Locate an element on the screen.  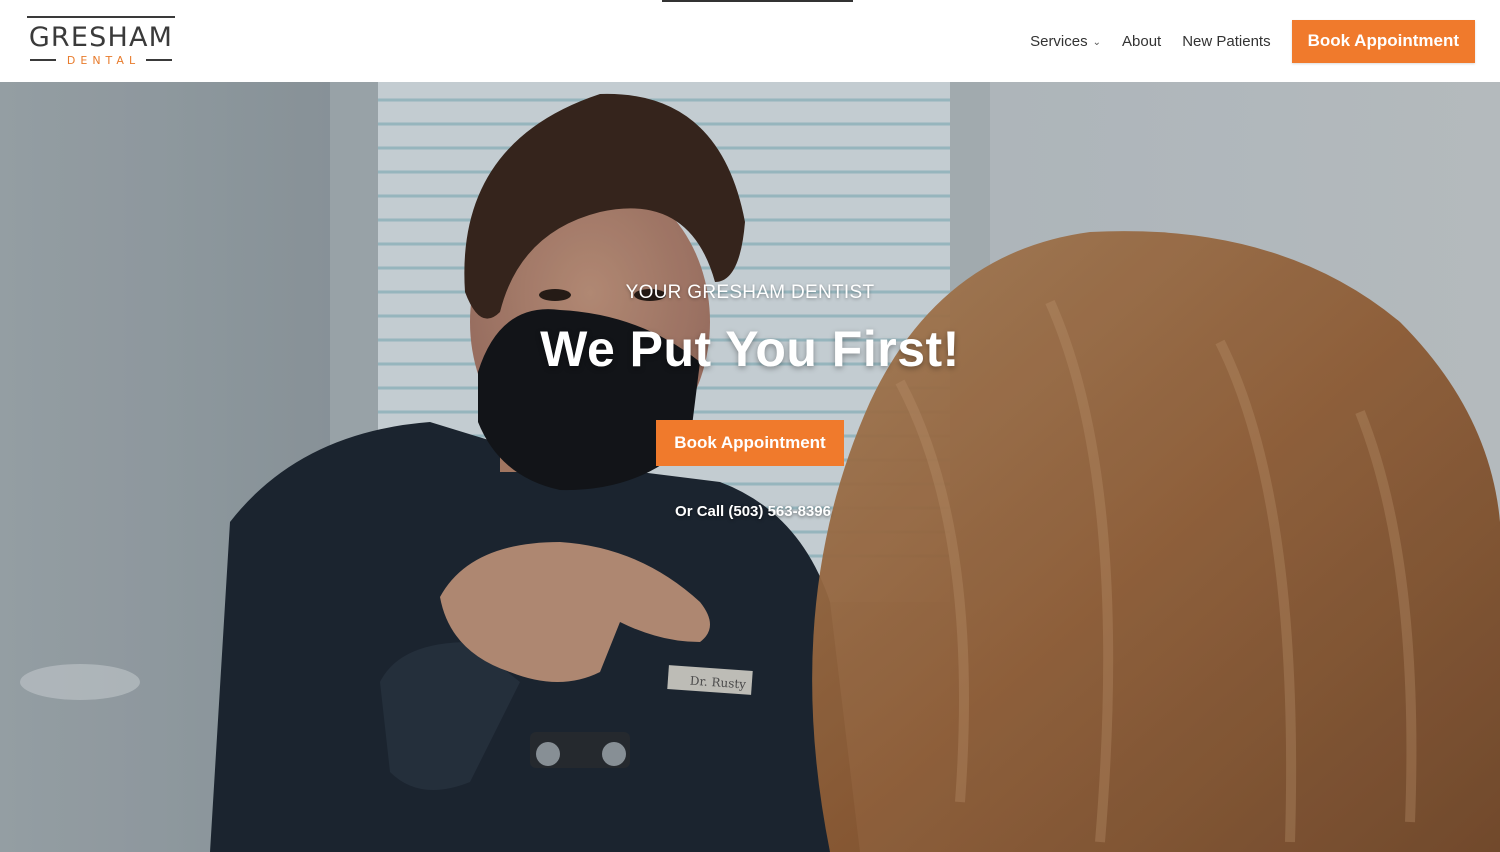
nav-item-services: Services ⌄ is located at coordinates (1065, 41).